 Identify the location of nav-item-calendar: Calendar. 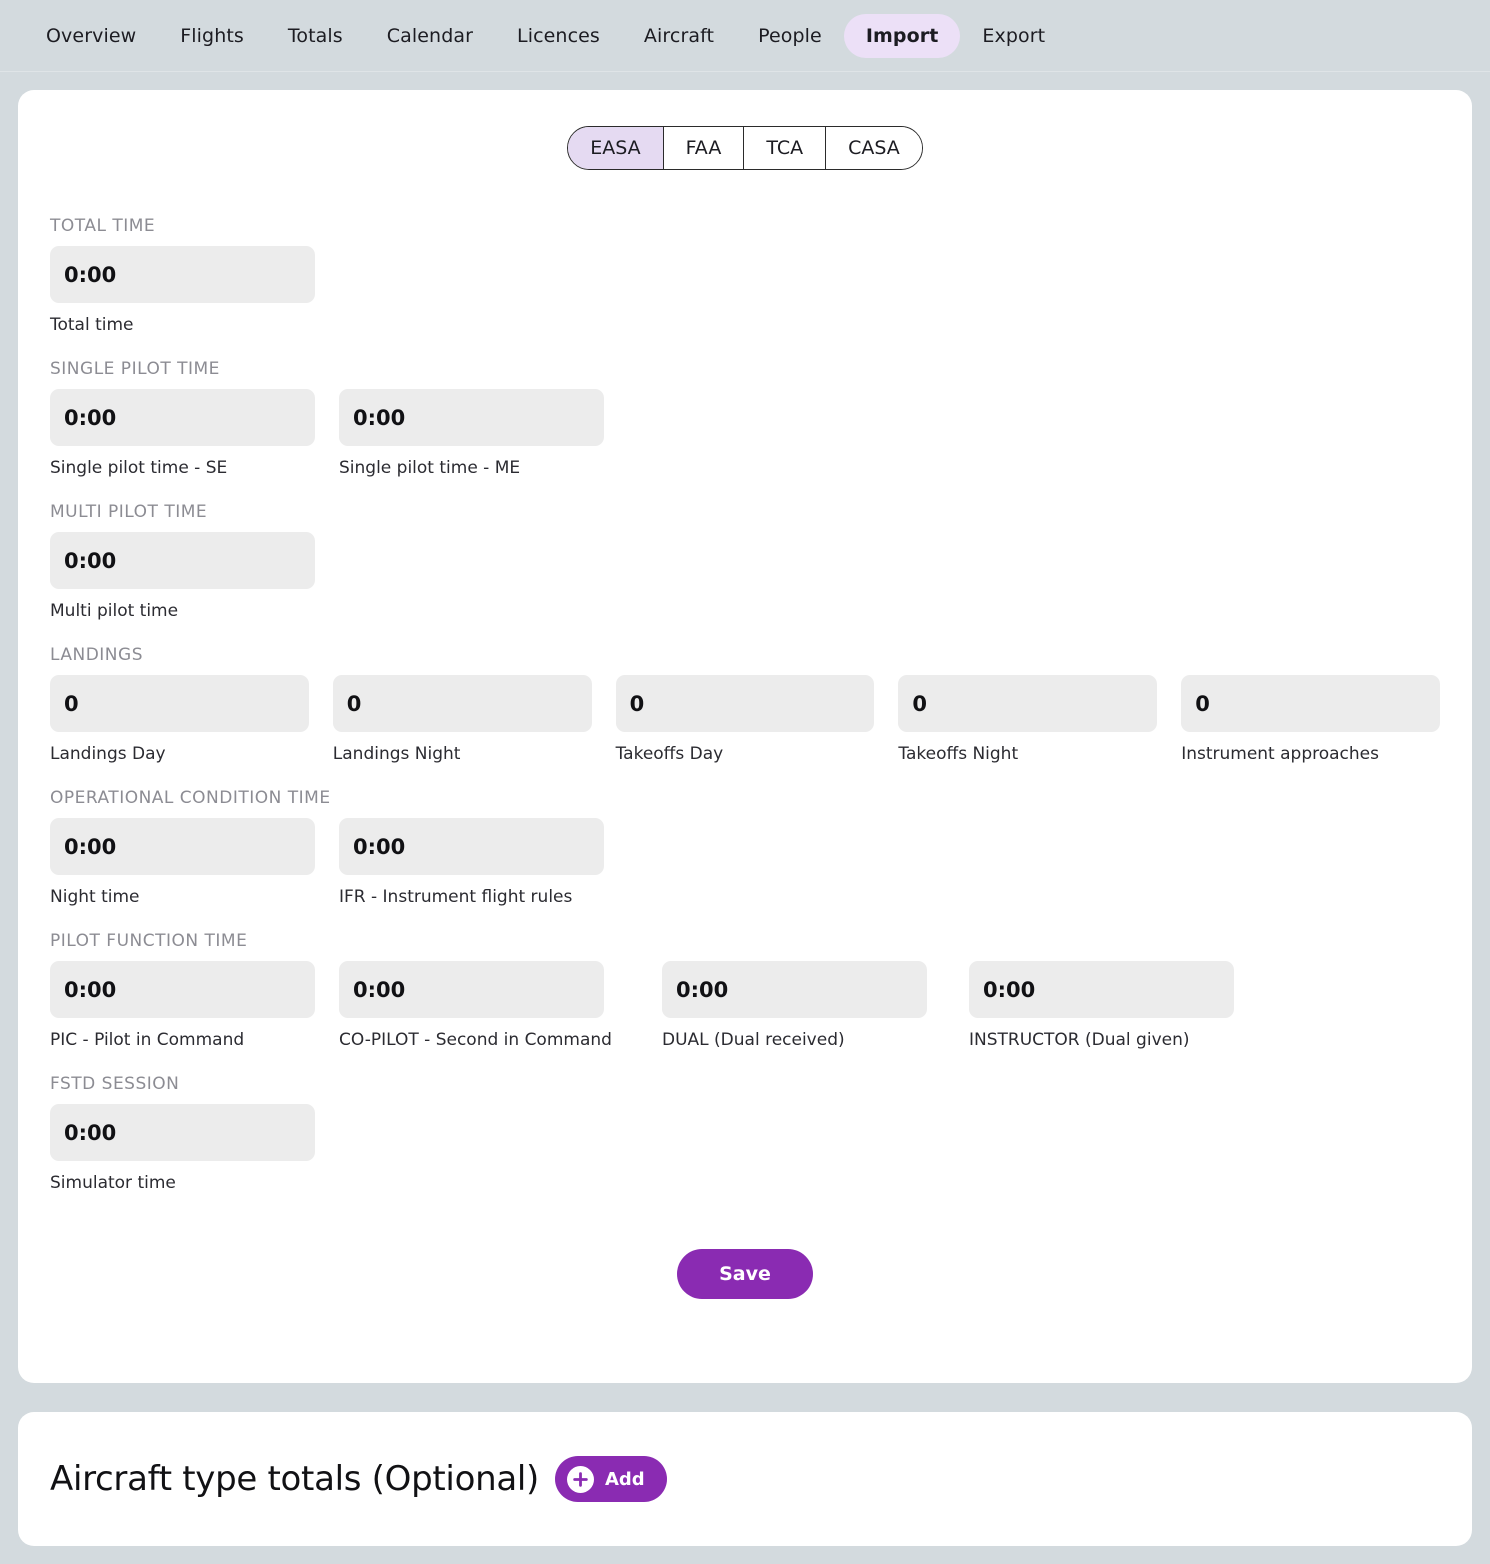
(430, 36).